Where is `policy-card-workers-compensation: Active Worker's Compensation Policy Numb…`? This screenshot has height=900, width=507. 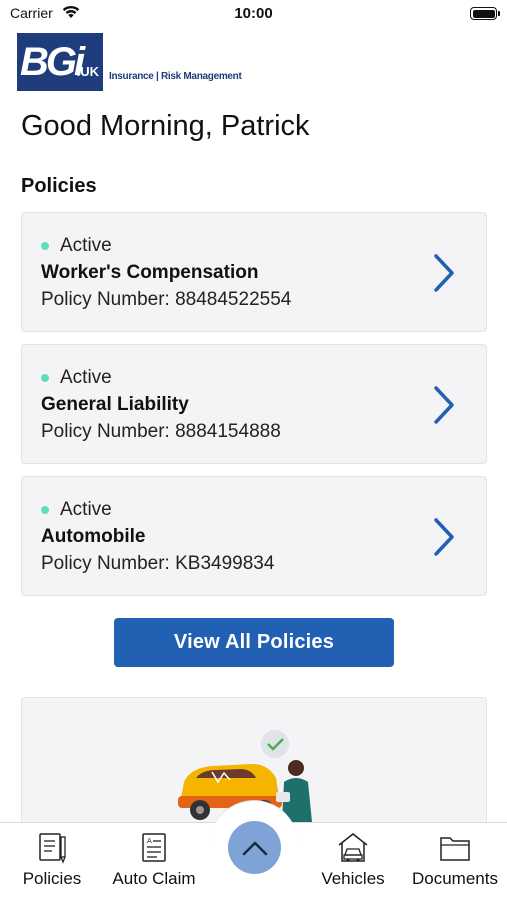
policy-card-workers-compensation: Active Worker's Compensation Policy Numb… is located at coordinates (254, 272).